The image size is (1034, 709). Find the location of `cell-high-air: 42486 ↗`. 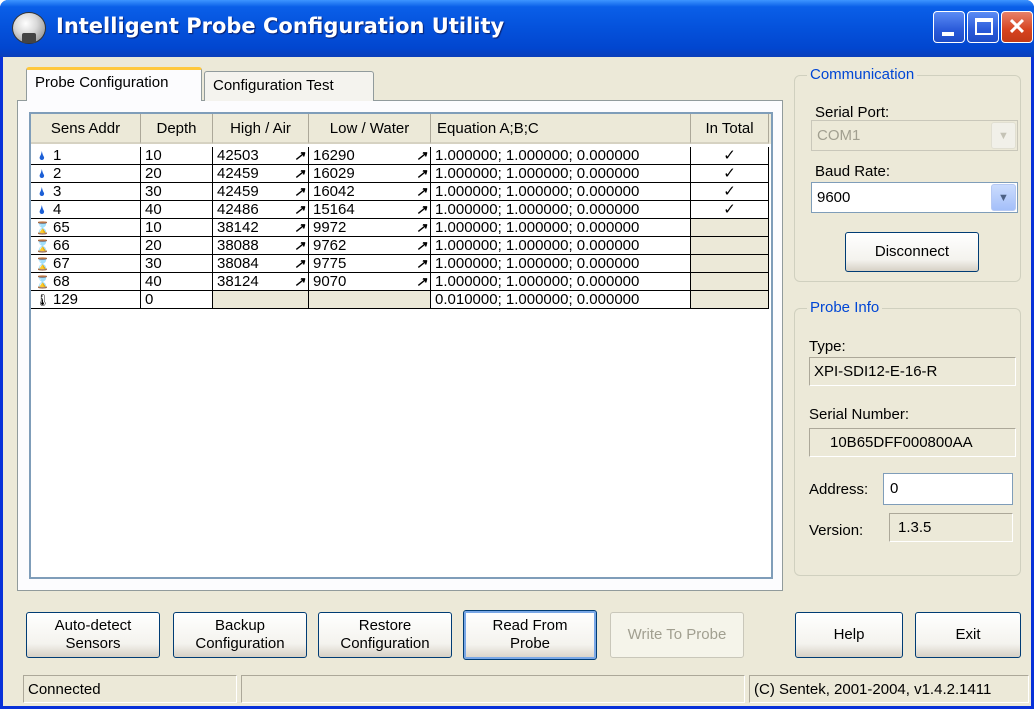

cell-high-air: 42486 ↗ is located at coordinates (261, 210).